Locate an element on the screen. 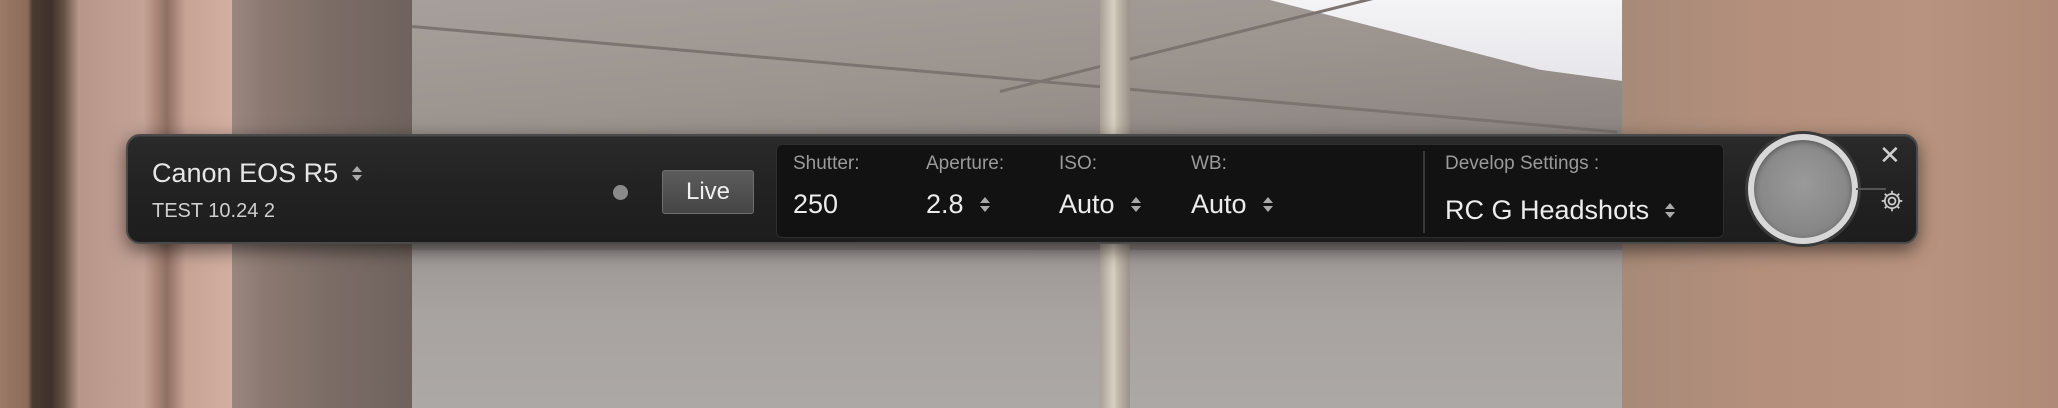 The image size is (2058, 408). shutter-value-text: 250 is located at coordinates (816, 204).